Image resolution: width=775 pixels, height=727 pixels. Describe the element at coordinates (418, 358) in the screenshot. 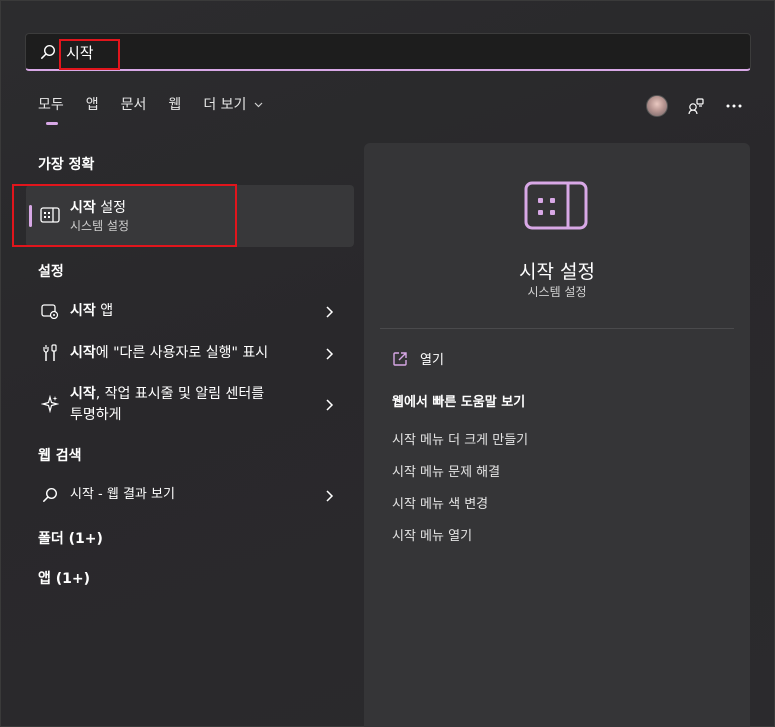

I see `open-action: 열기` at that location.